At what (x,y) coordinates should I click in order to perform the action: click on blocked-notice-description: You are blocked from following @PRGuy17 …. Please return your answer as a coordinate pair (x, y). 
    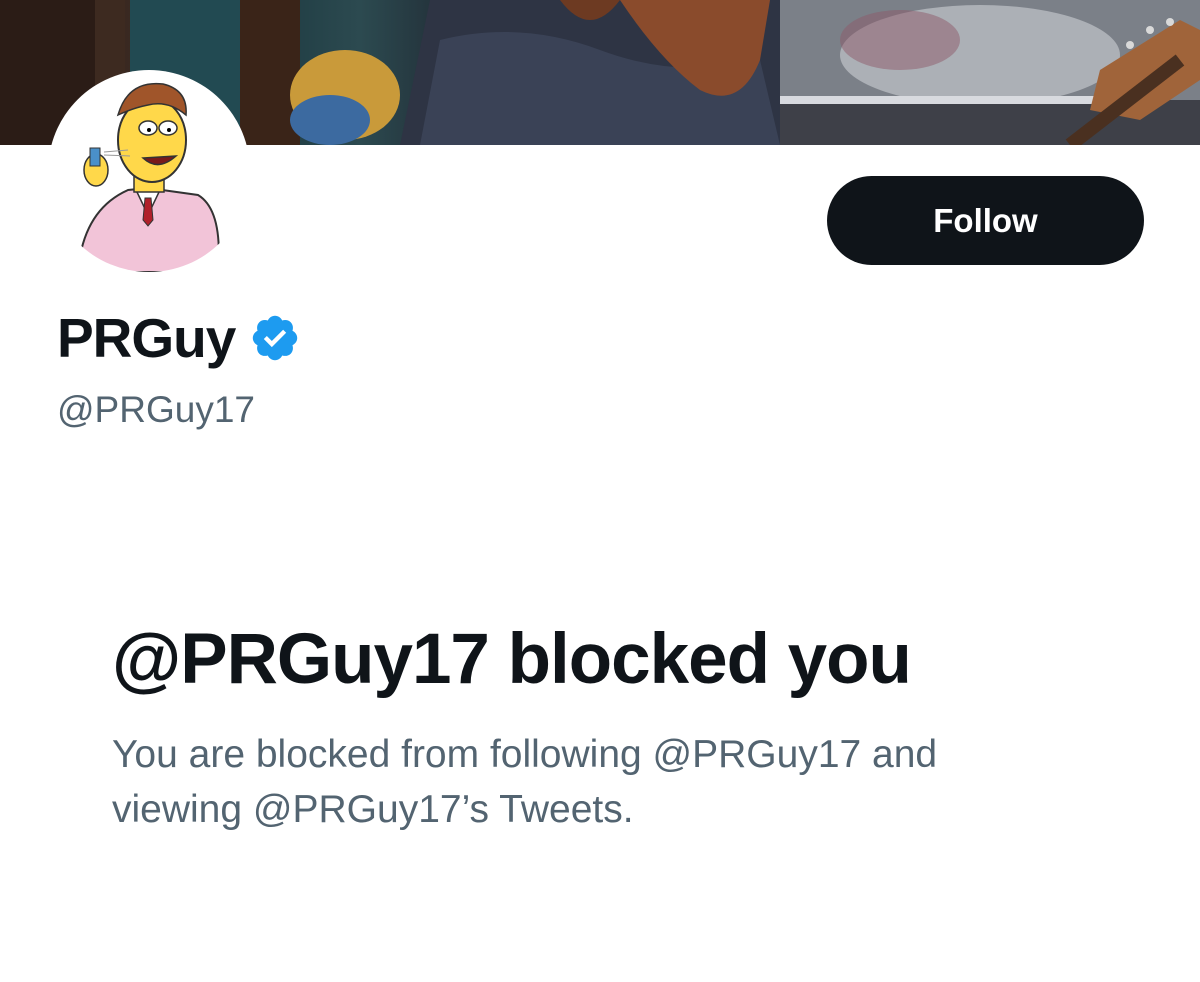
    Looking at the image, I should click on (525, 782).